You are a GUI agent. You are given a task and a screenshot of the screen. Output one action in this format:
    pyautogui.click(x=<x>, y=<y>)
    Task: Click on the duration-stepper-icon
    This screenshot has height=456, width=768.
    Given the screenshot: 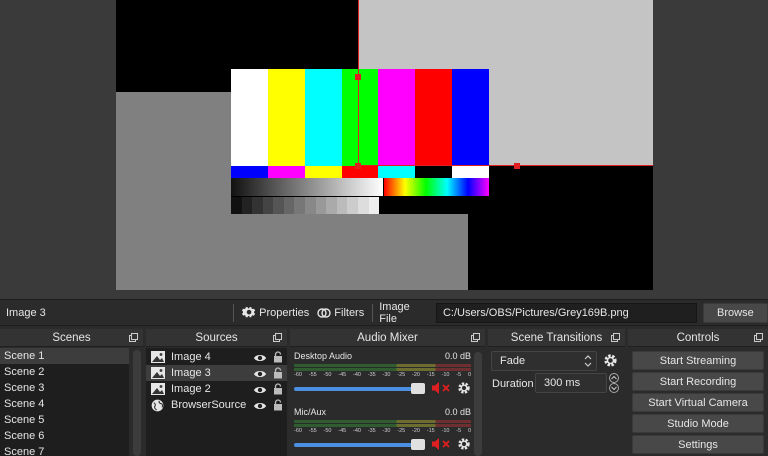 What is the action you would take?
    pyautogui.click(x=614, y=383)
    